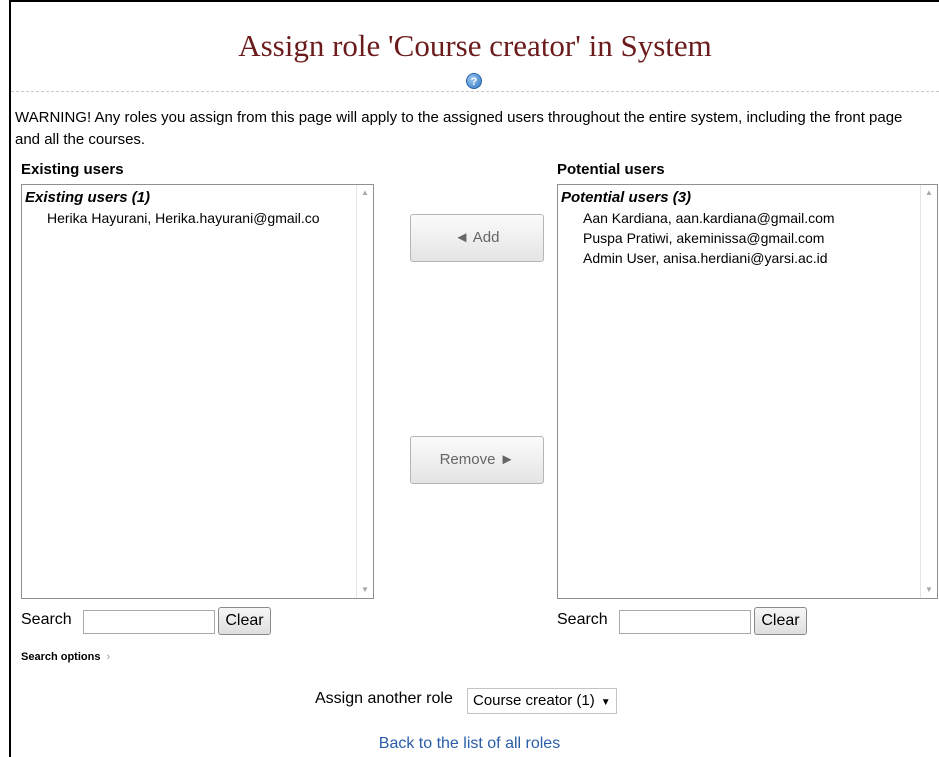 This screenshot has height=757, width=939. Describe the element at coordinates (88, 197) in the screenshot. I see `existing-users-group-heading: Existing users (1)` at that location.